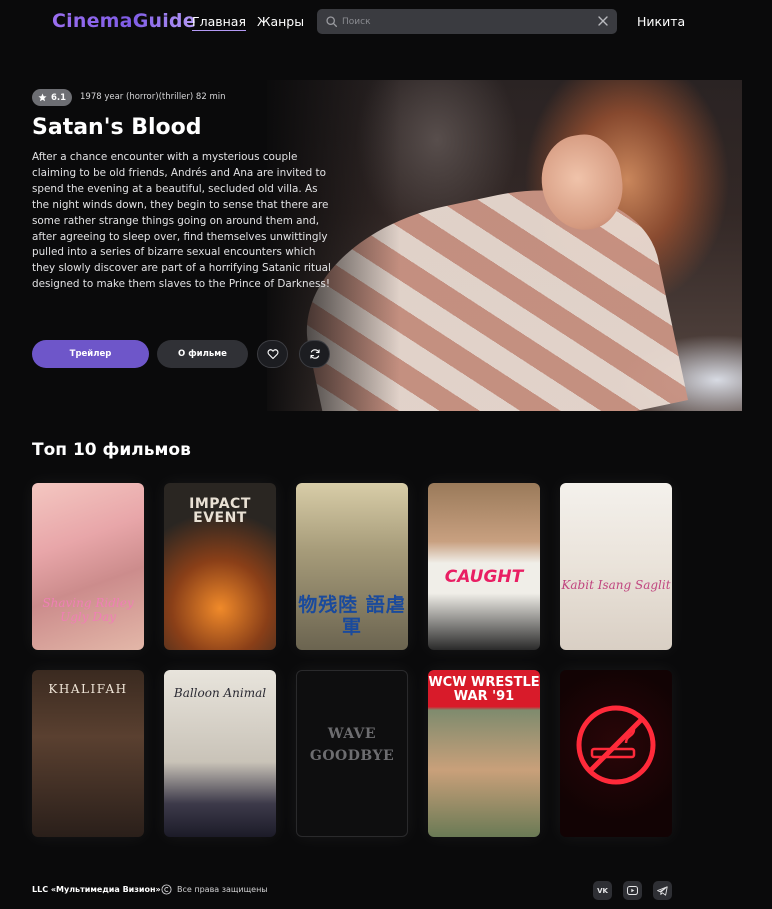 The height and width of the screenshot is (909, 772). Describe the element at coordinates (603, 21) in the screenshot. I see `close-icon` at that location.